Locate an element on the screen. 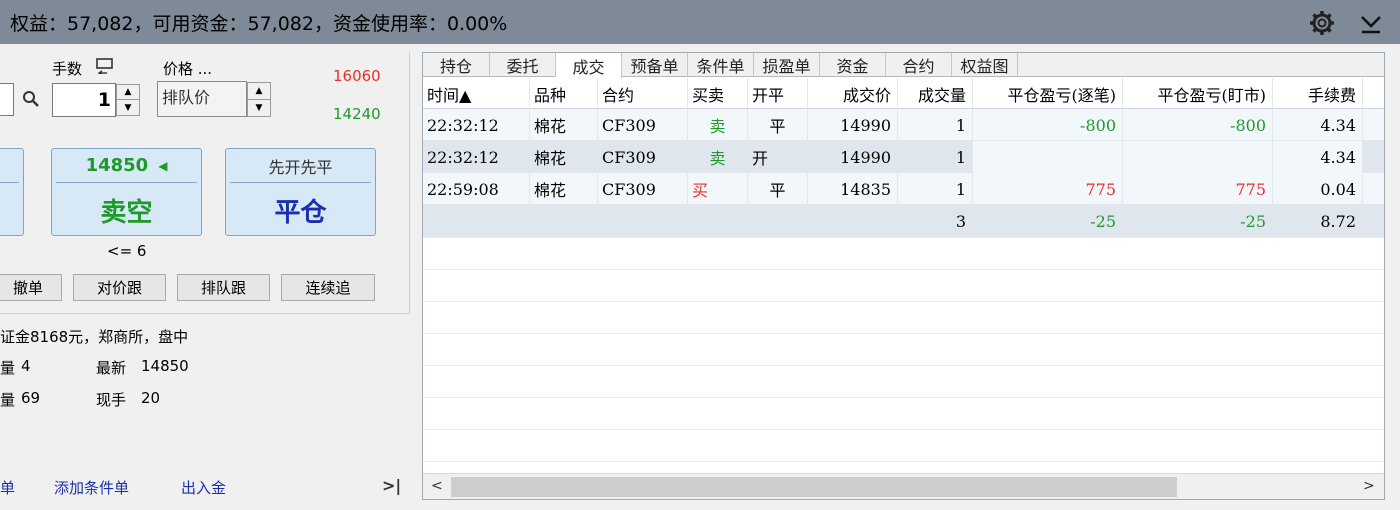 Image resolution: width=1400 pixels, height=510 pixels. buy-button-partial is located at coordinates (12, 192).